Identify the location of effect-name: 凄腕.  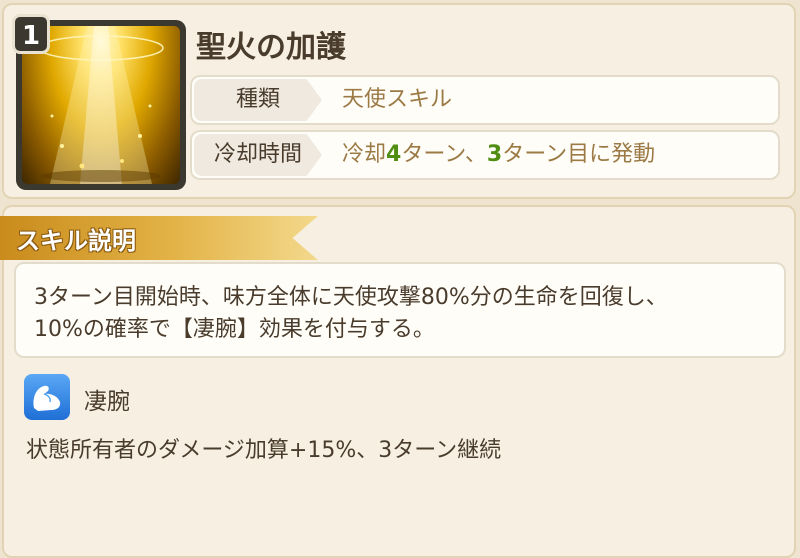
(107, 402).